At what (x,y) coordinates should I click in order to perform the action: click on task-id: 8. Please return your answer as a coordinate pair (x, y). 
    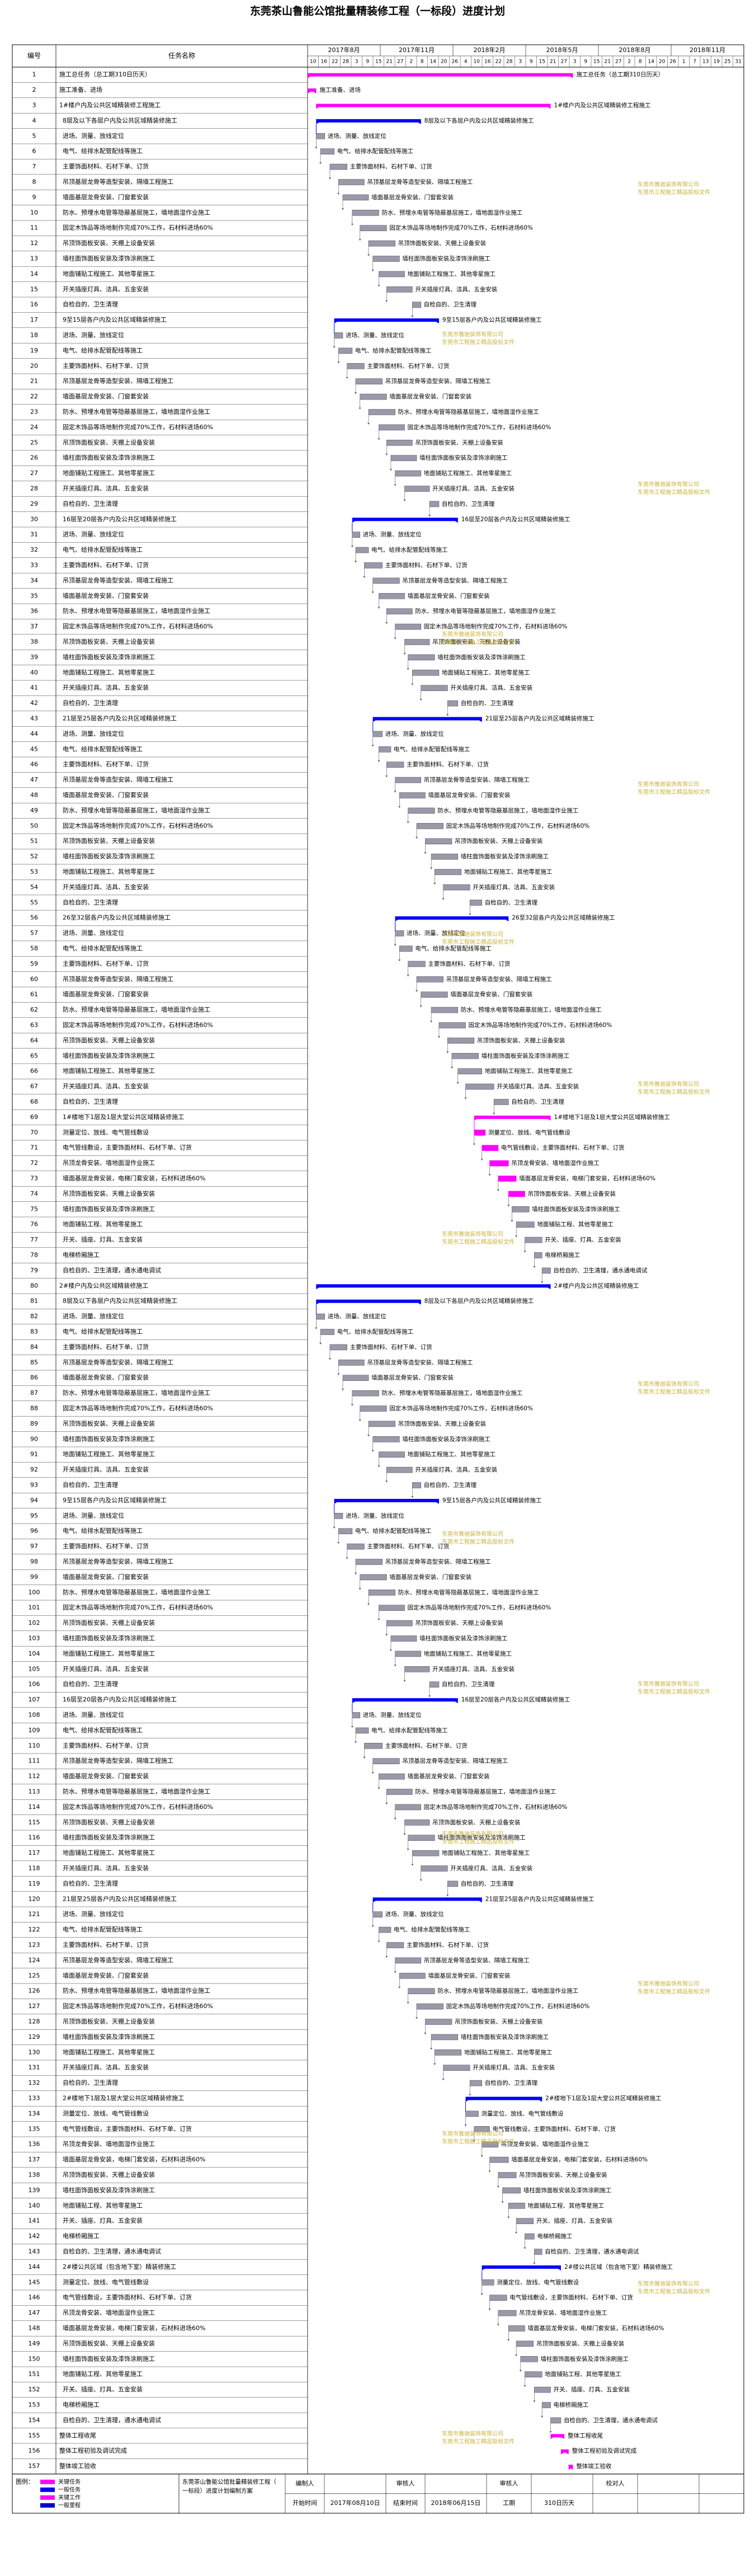
    Looking at the image, I should click on (34, 182).